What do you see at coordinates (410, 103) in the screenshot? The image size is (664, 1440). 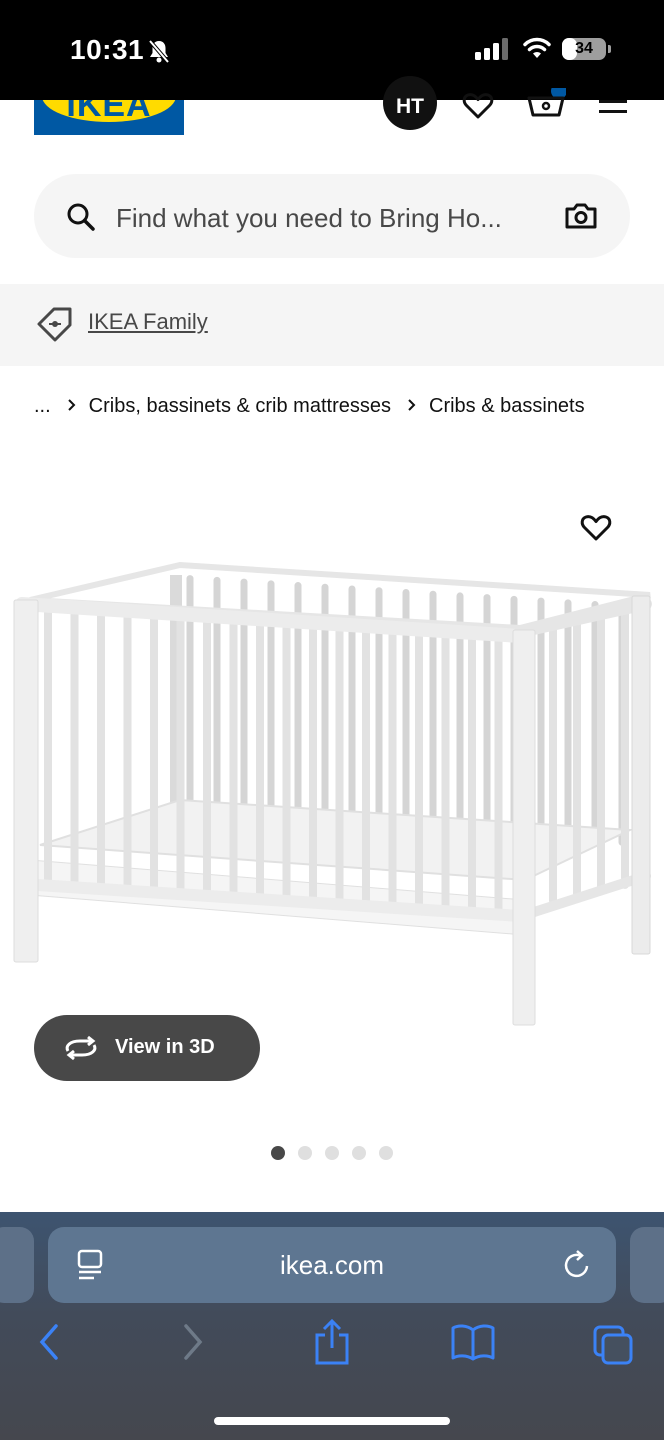 I see `avatar: HT` at bounding box center [410, 103].